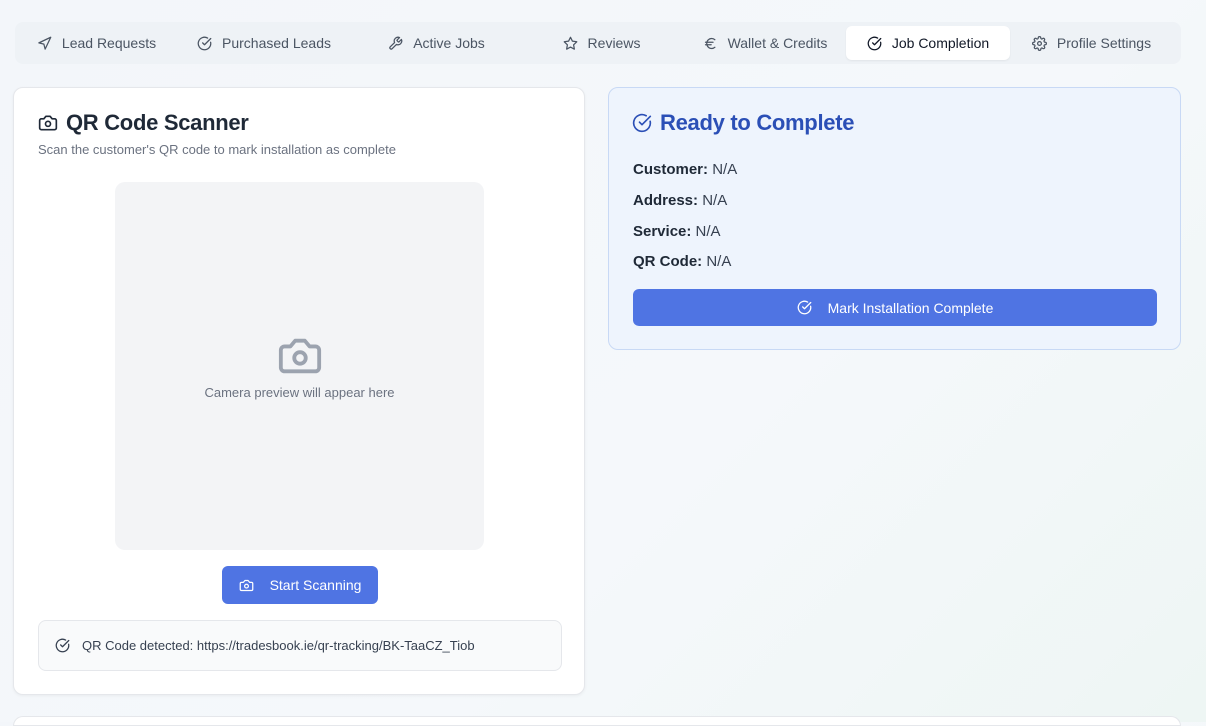 The image size is (1206, 726). I want to click on tab-label: Job Completion, so click(940, 43).